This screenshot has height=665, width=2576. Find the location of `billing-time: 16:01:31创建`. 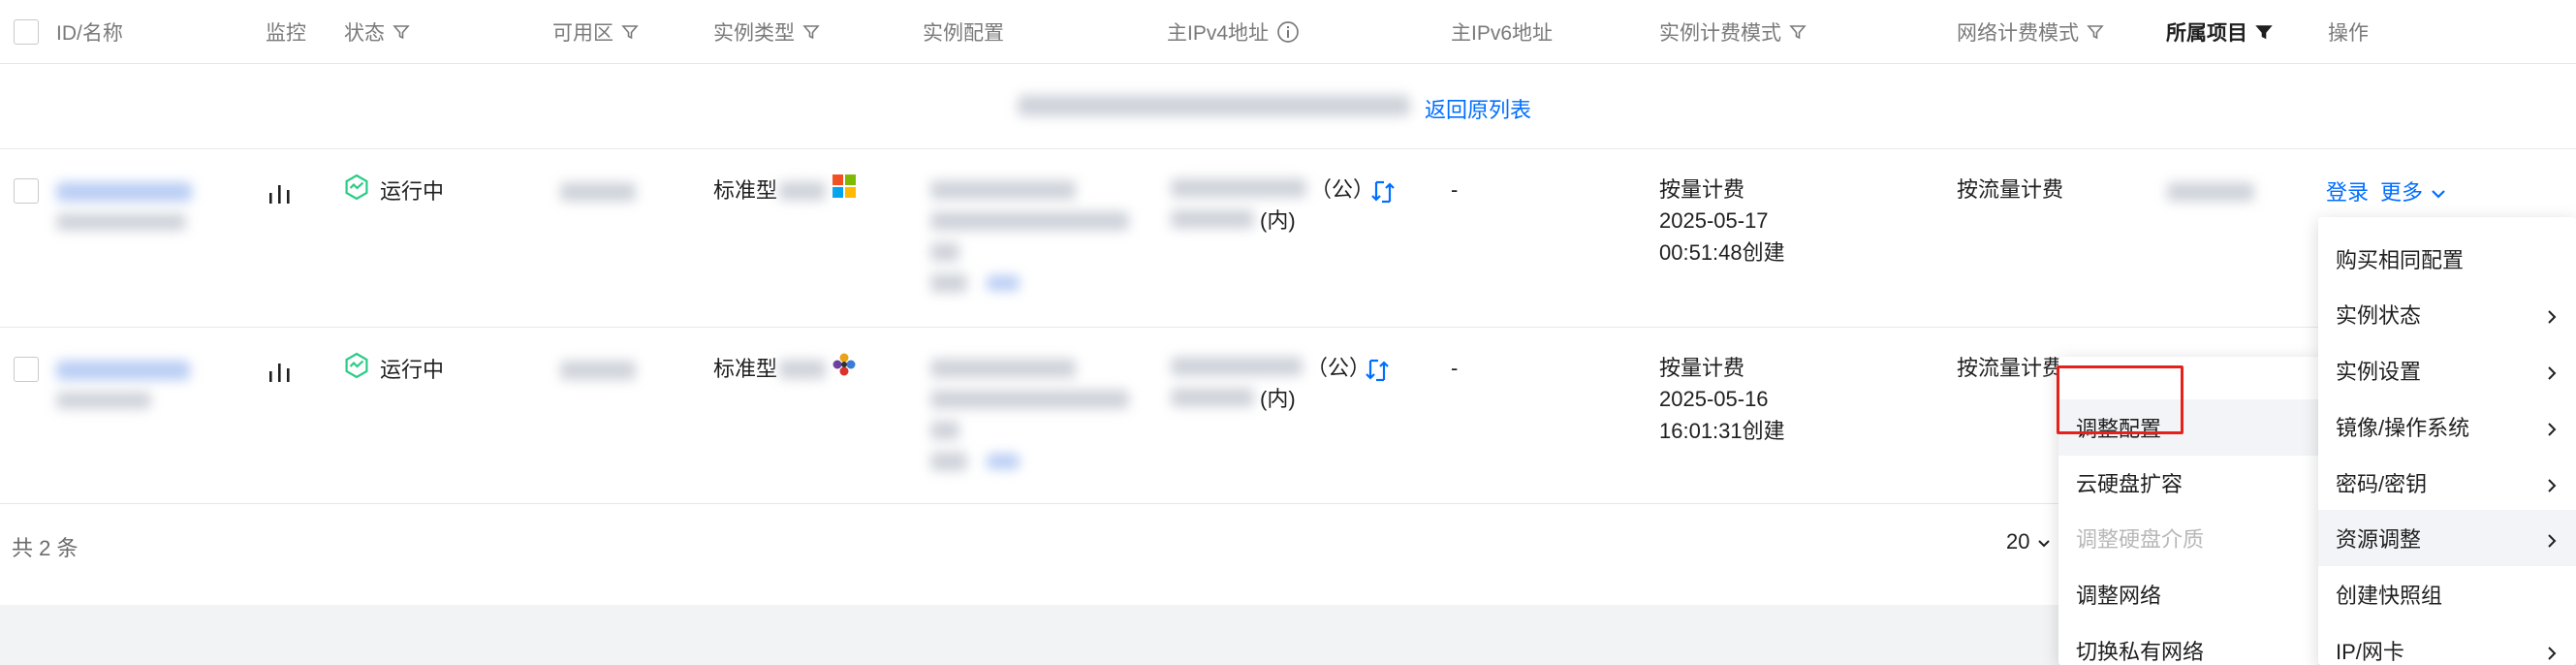

billing-time: 16:01:31创建 is located at coordinates (1722, 431).